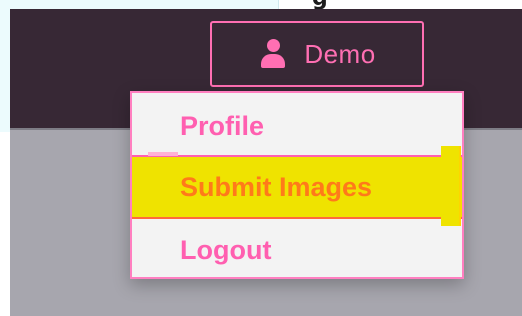  I want to click on account-username: Demo, so click(340, 53).